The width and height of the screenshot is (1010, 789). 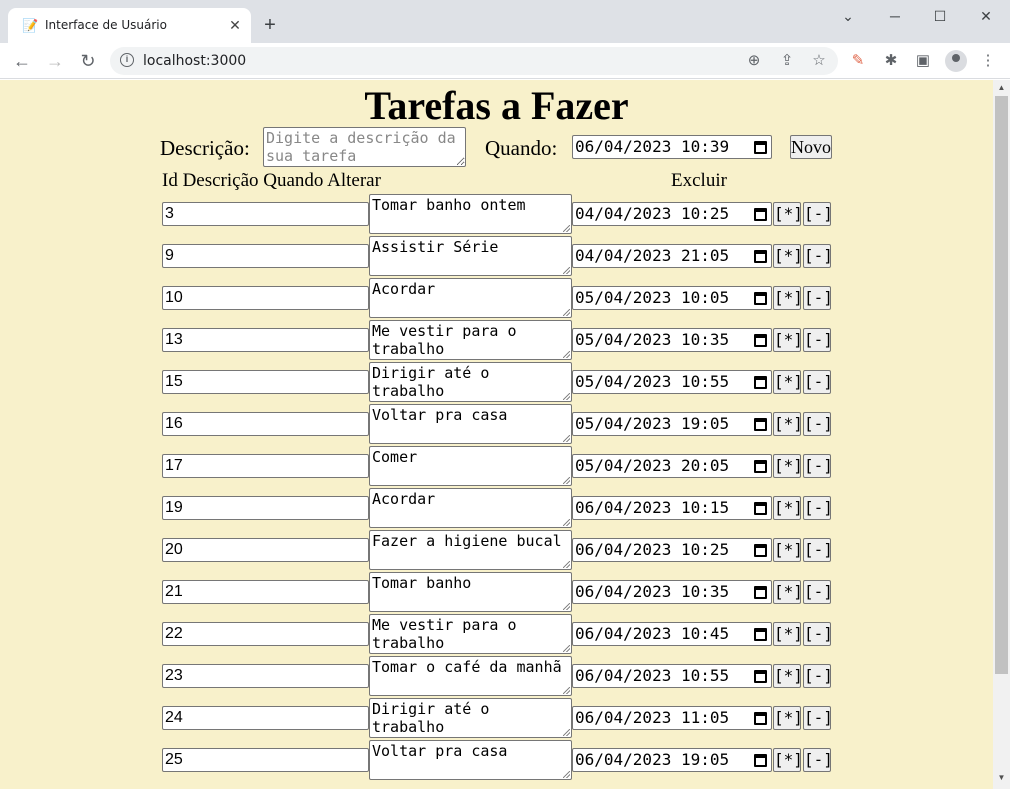 I want to click on task-datetime-field: 06/04/2023 11:05, so click(x=672, y=718).